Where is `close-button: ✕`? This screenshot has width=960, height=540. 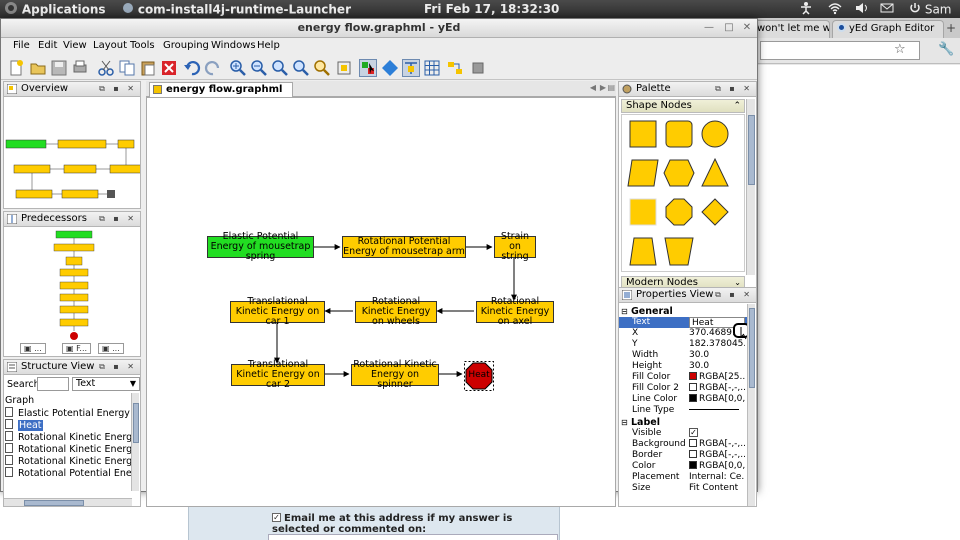 close-button: ✕ is located at coordinates (747, 28).